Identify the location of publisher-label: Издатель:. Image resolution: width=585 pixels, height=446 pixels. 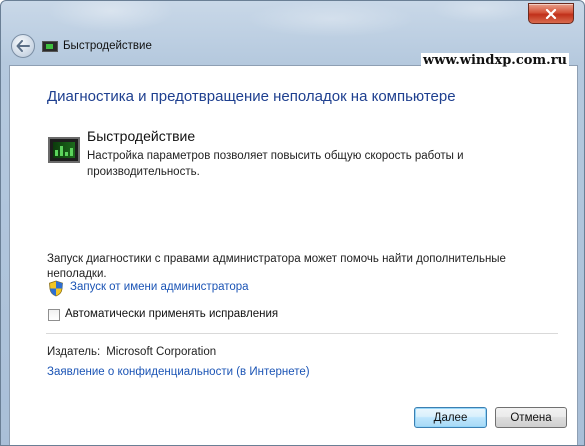
(74, 352).